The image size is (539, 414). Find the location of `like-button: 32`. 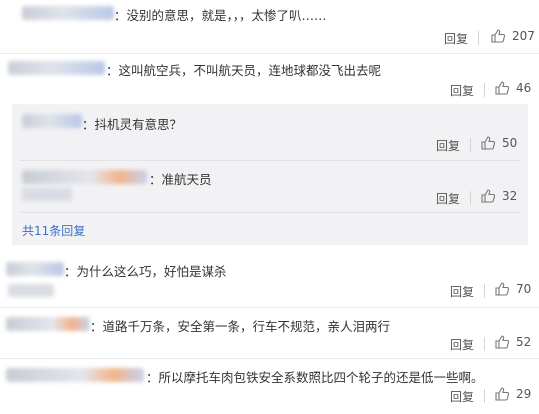

like-button: 32 is located at coordinates (498, 196).